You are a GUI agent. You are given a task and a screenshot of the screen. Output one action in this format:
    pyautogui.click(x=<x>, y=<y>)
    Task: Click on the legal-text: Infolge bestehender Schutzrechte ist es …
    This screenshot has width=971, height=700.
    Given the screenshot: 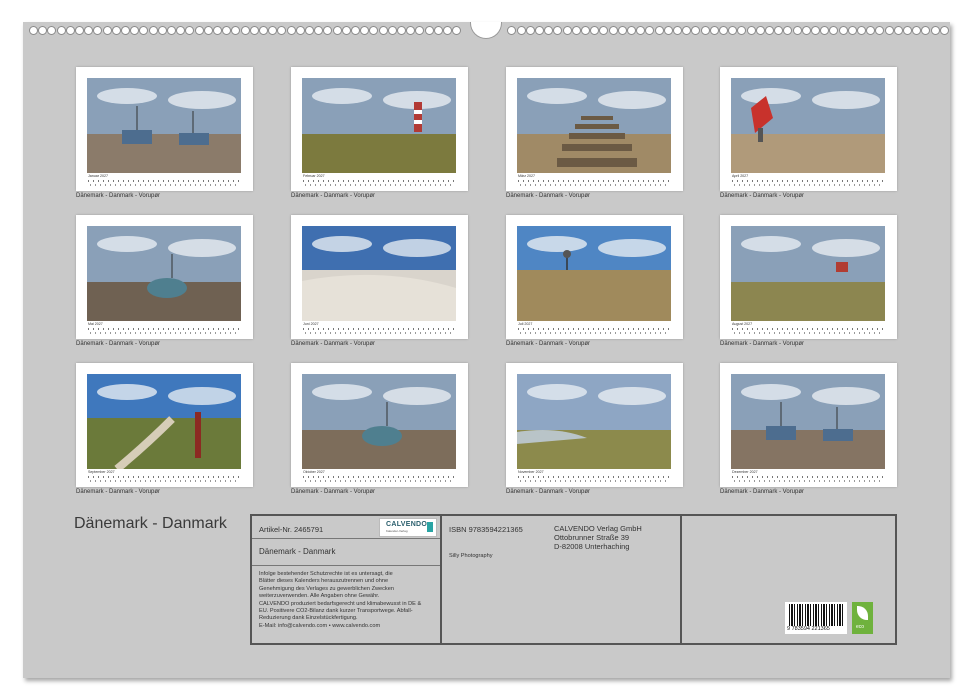 What is the action you would take?
    pyautogui.click(x=340, y=600)
    